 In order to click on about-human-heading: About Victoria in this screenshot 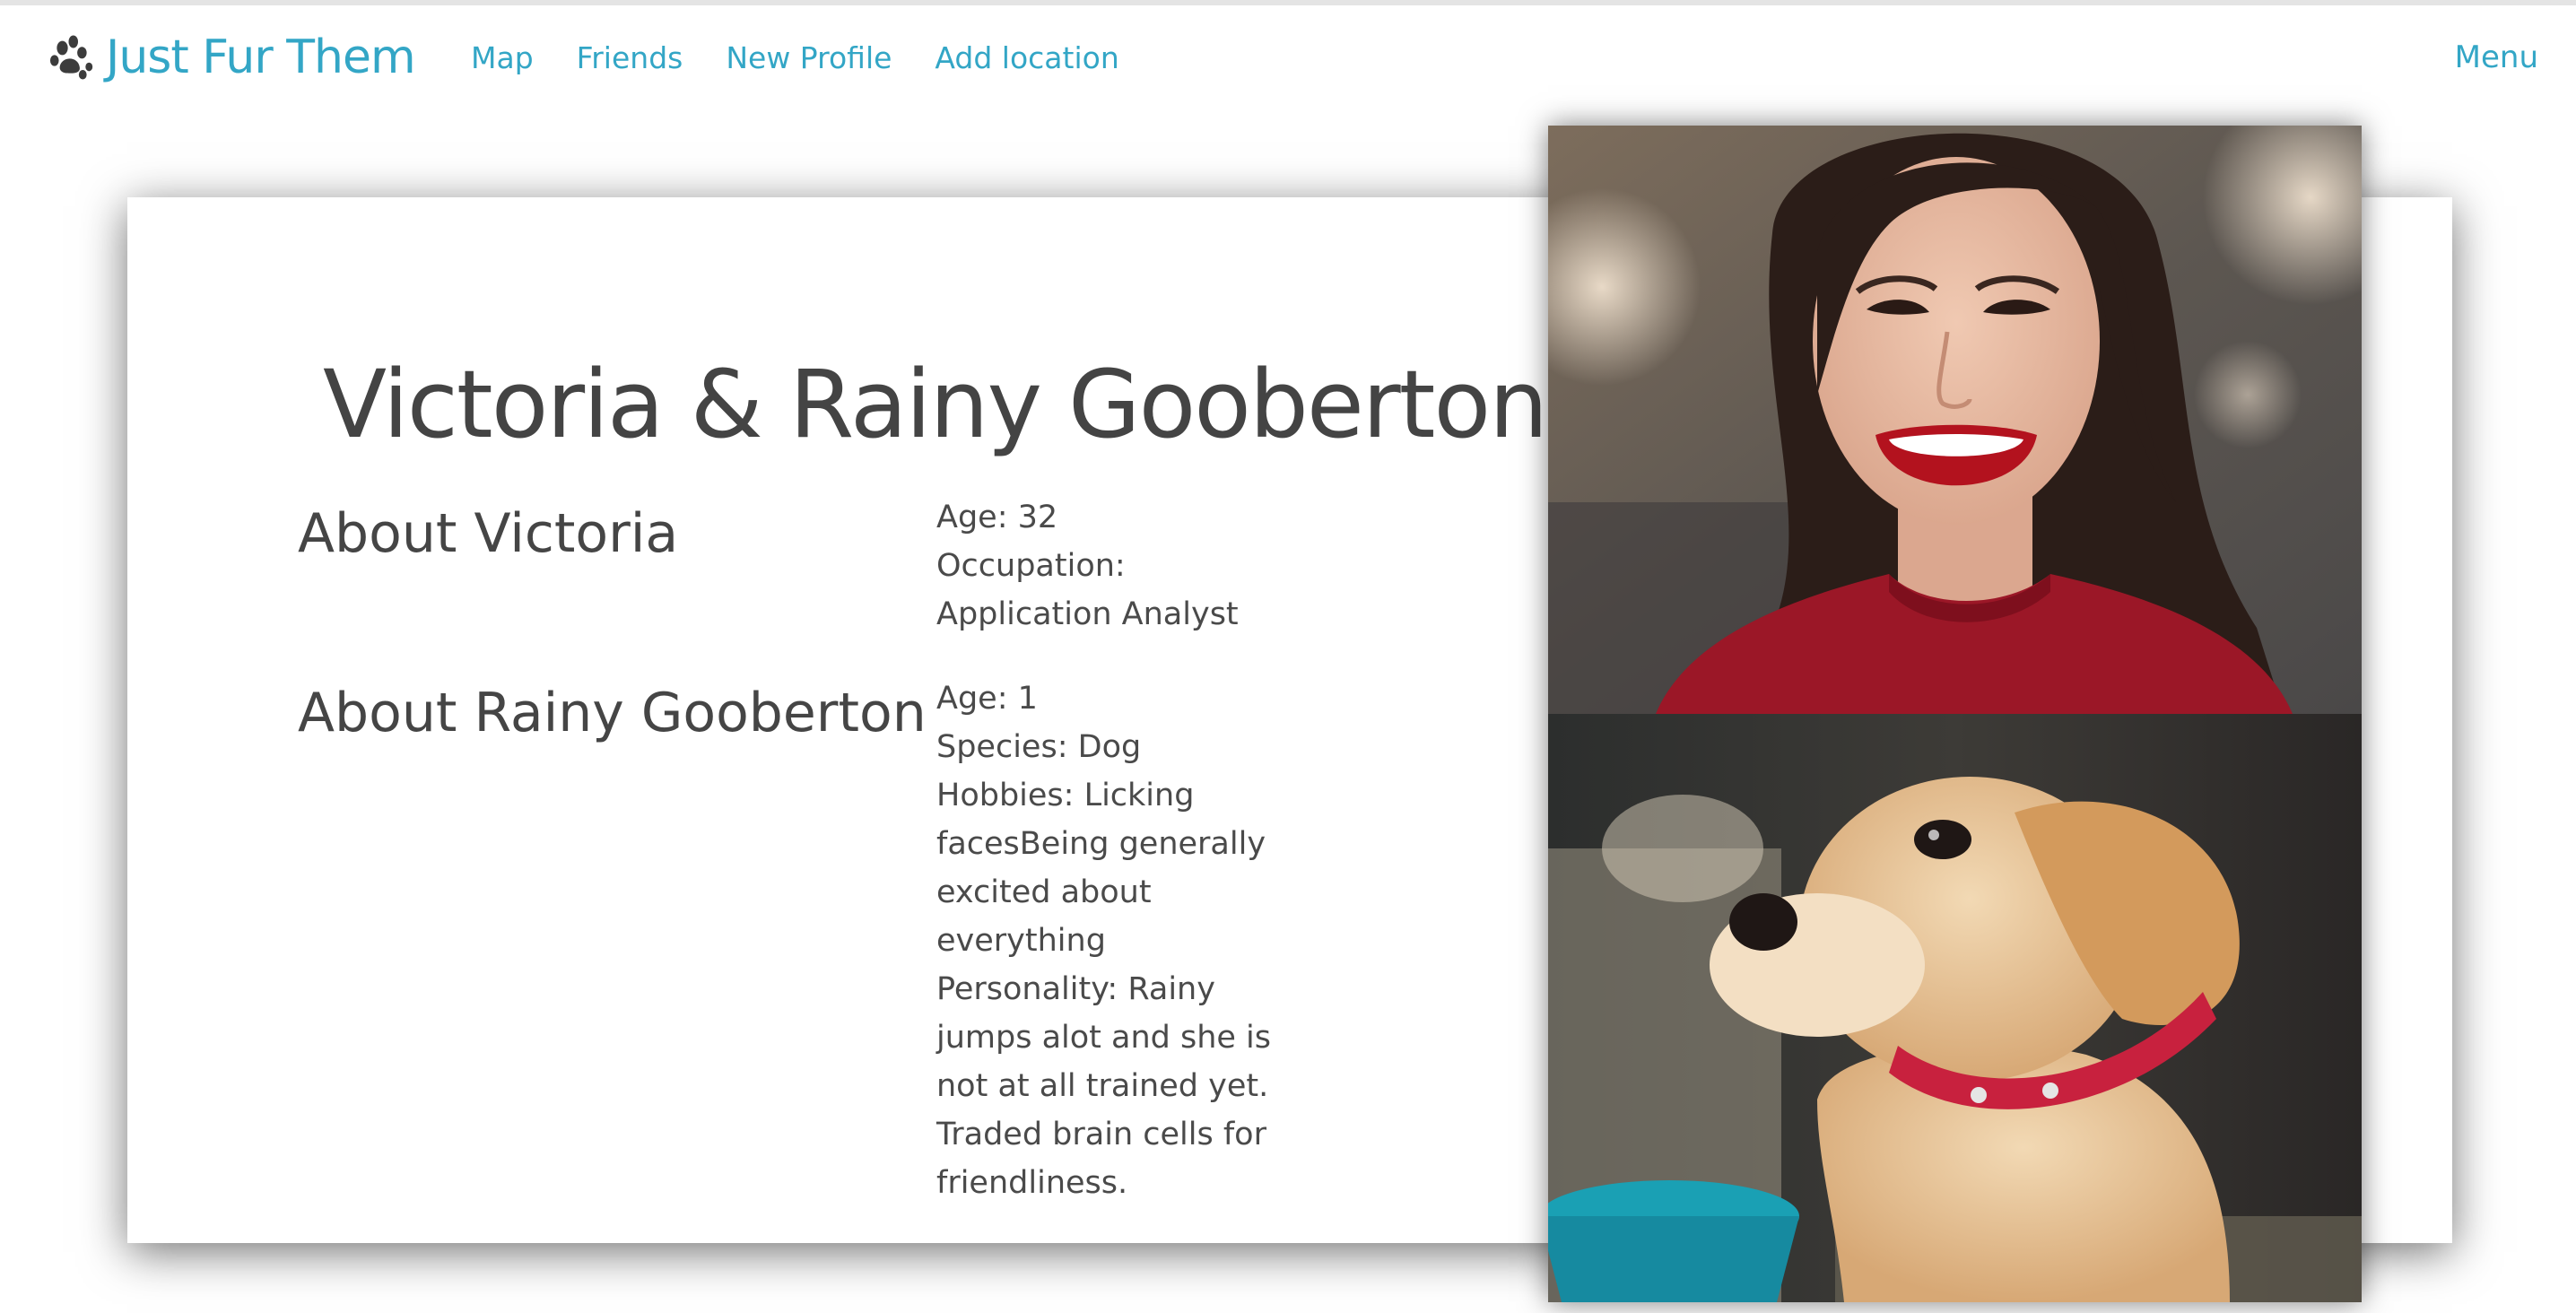, I will do `click(488, 533)`.